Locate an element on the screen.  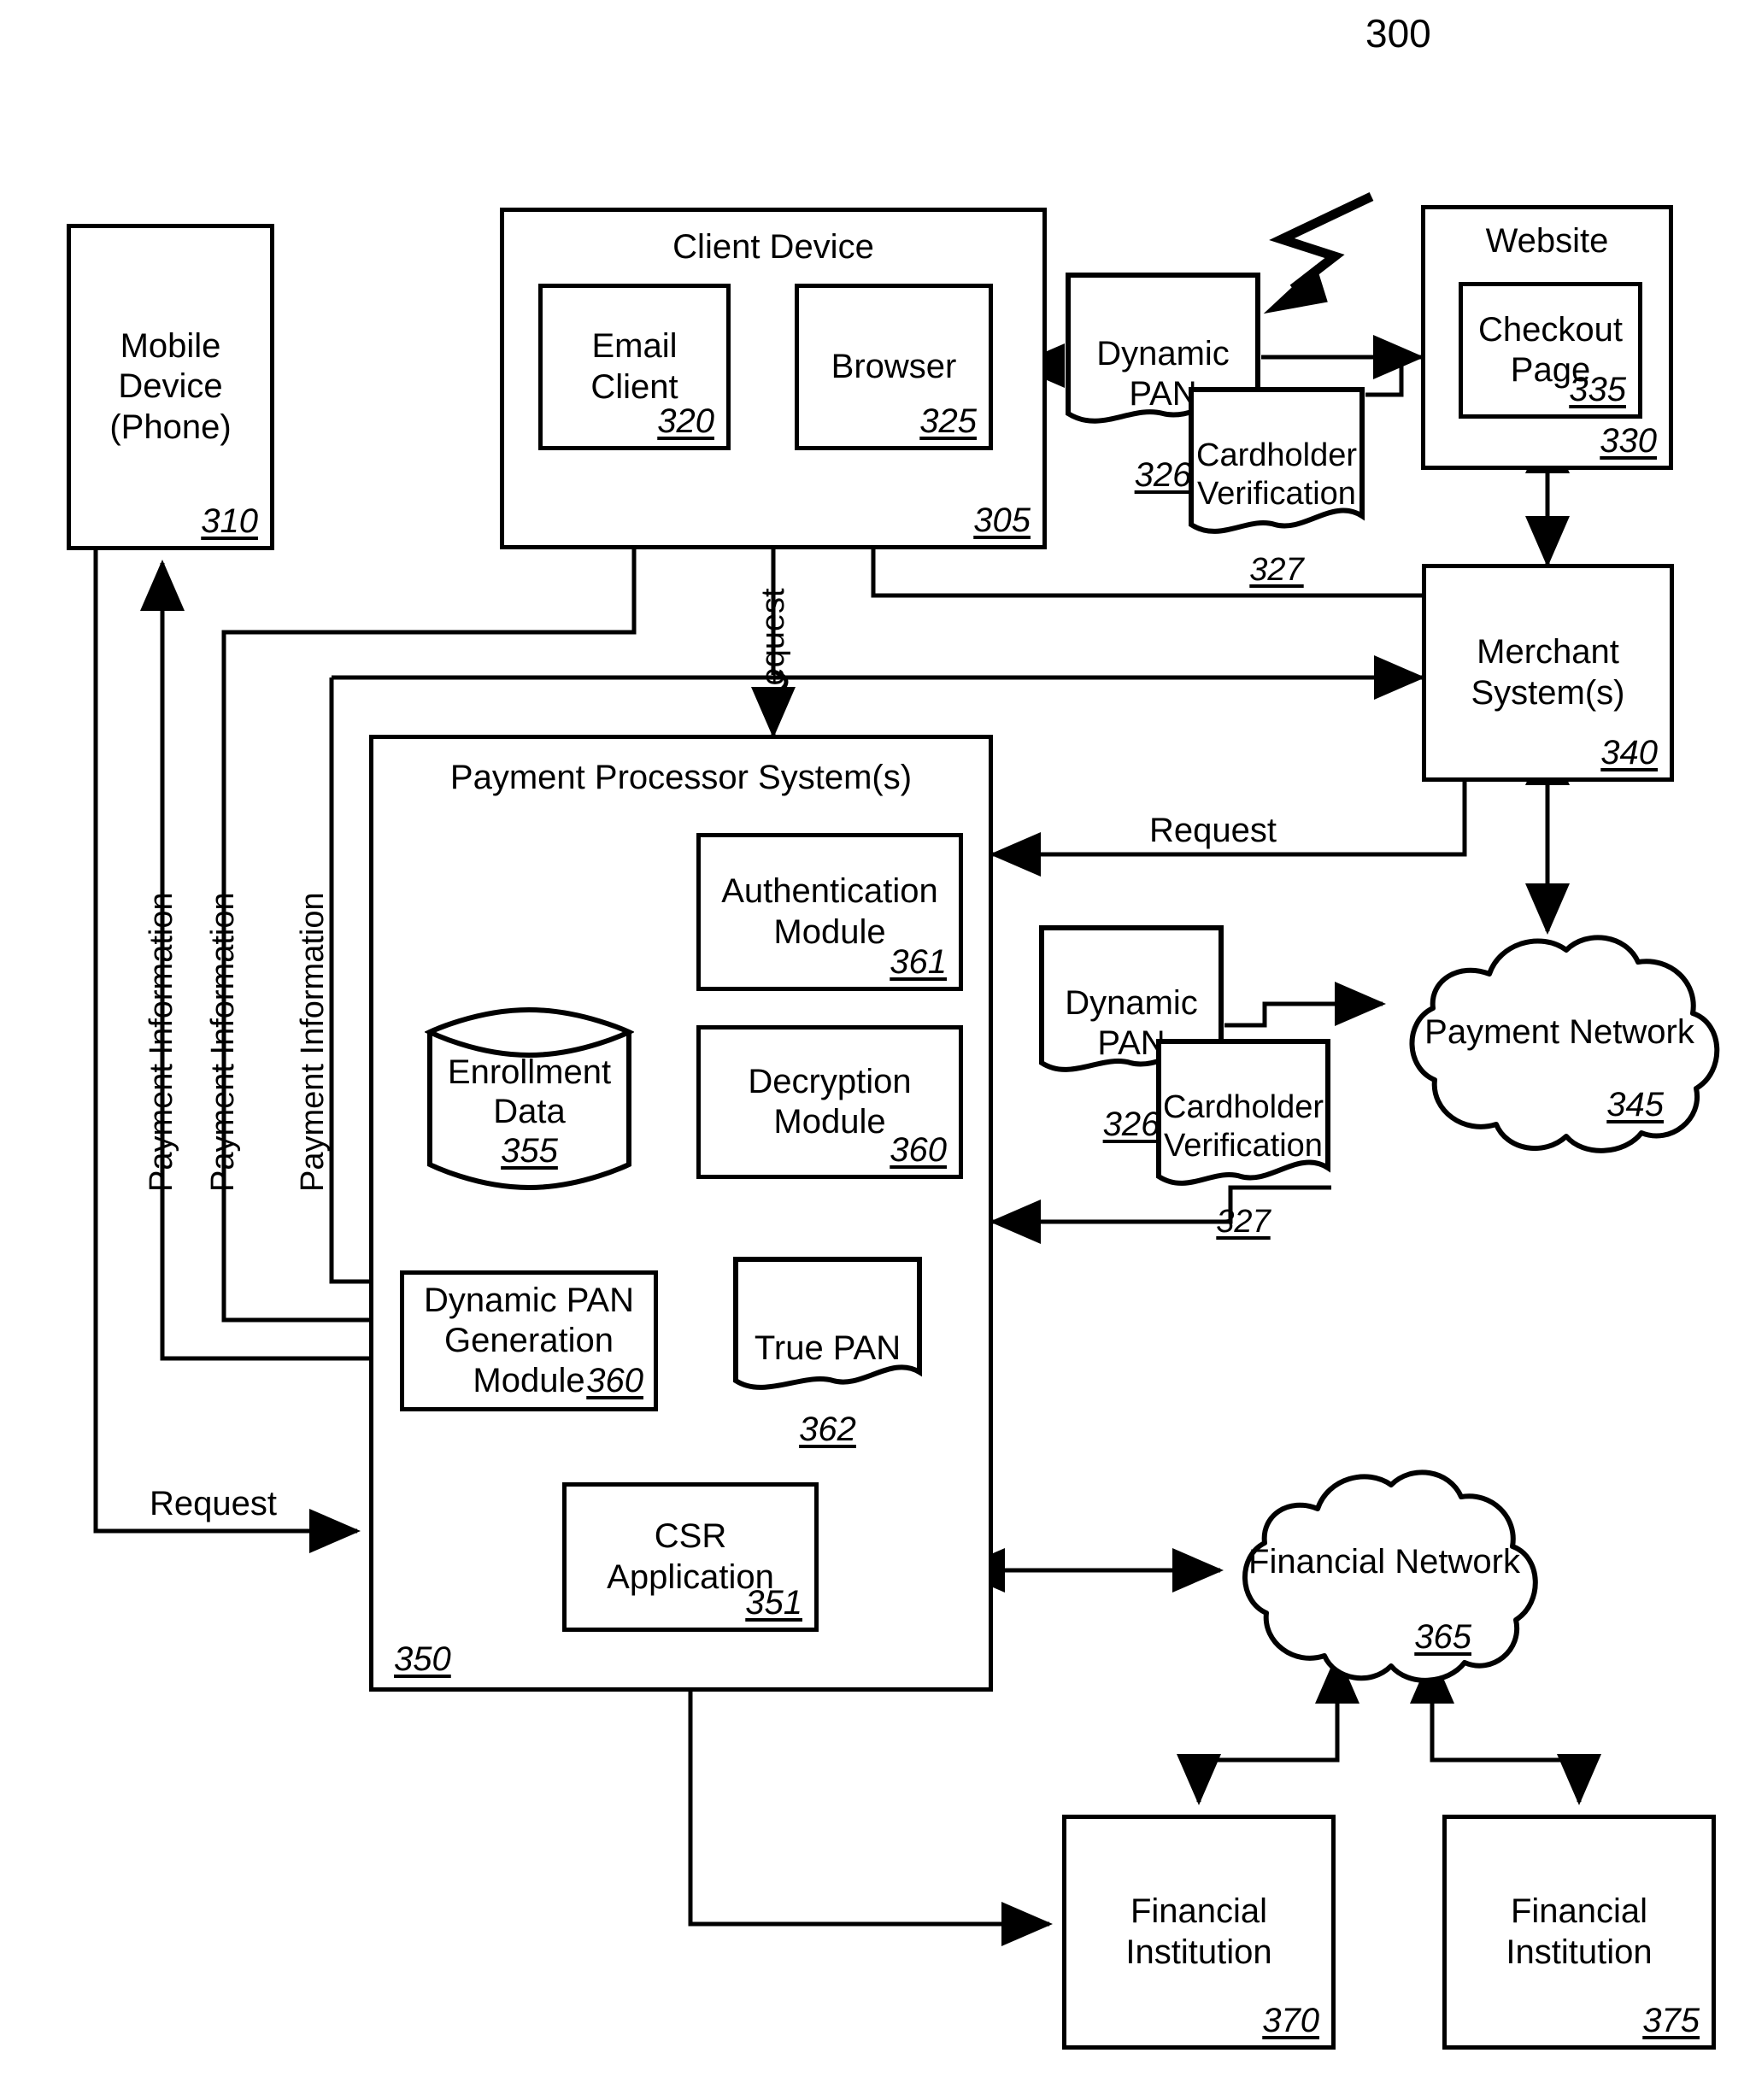
edge-dpan-mid-to-payment-network is located at coordinates (1306, 1005).